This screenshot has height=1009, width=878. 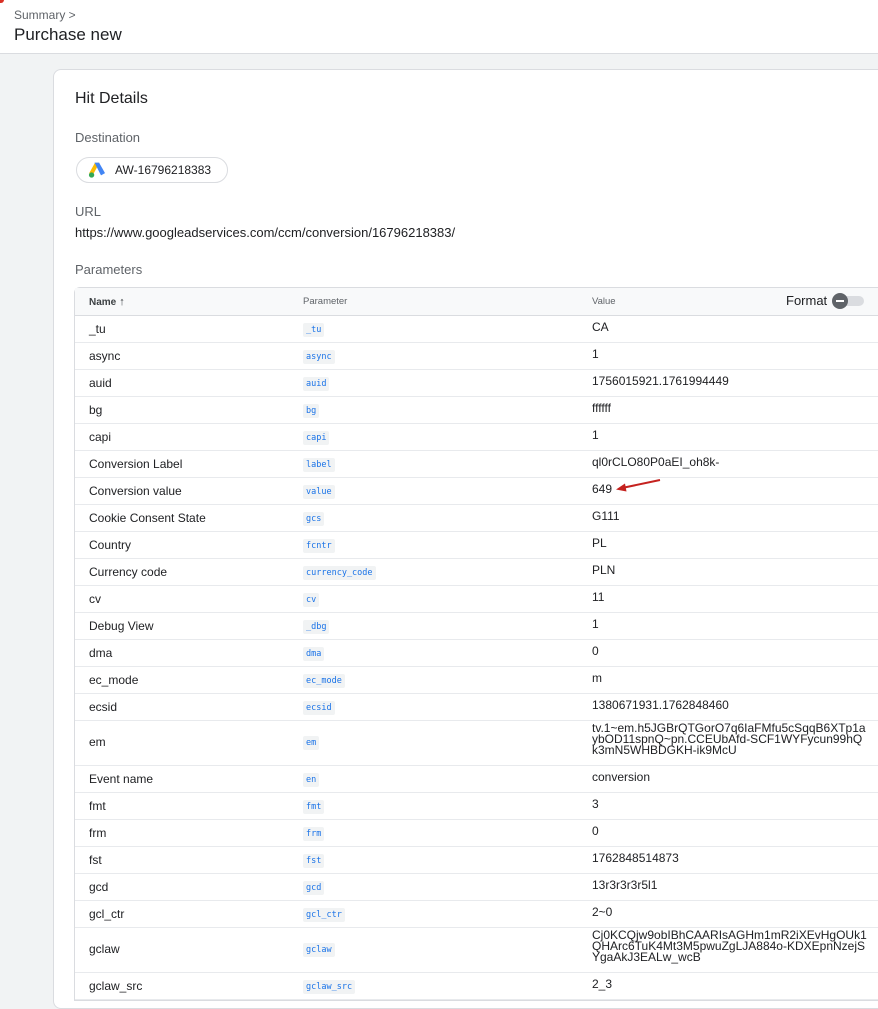 I want to click on arrow-up-icon: ↑, so click(x=122, y=302).